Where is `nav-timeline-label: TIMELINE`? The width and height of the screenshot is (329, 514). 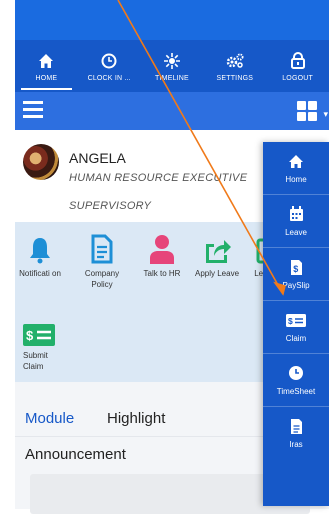
nav-timeline-label: TIMELINE is located at coordinates (172, 78).